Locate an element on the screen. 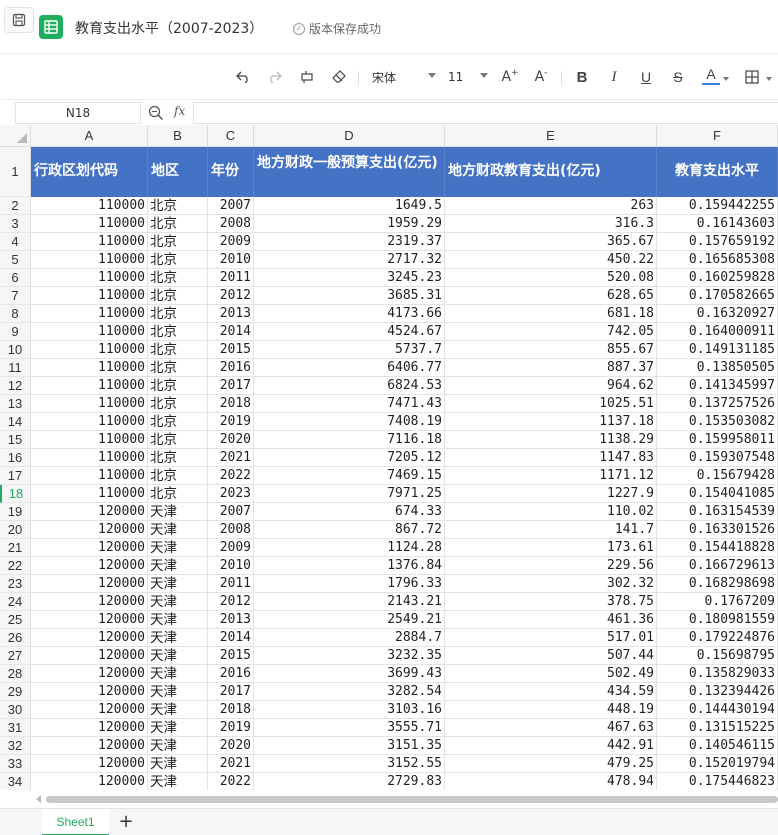 The height and width of the screenshot is (835, 778). add-sheet-button: + is located at coordinates (126, 822).